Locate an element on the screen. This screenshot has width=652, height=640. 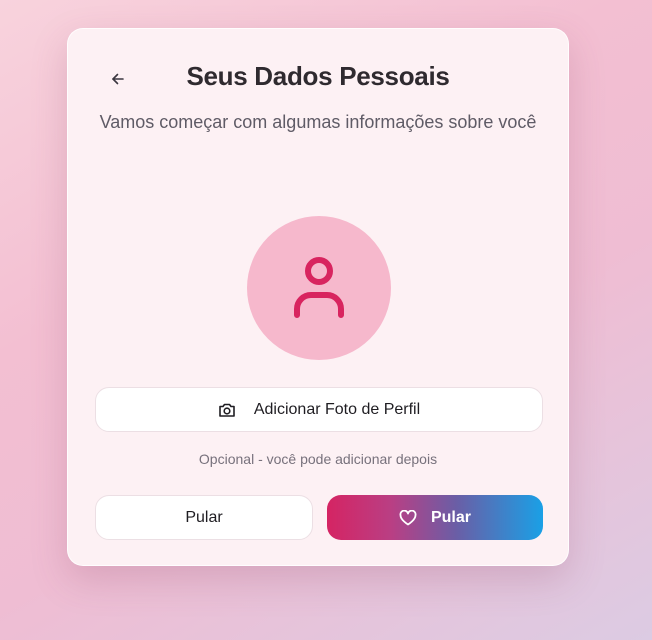
skip-button: Pular is located at coordinates (204, 517).